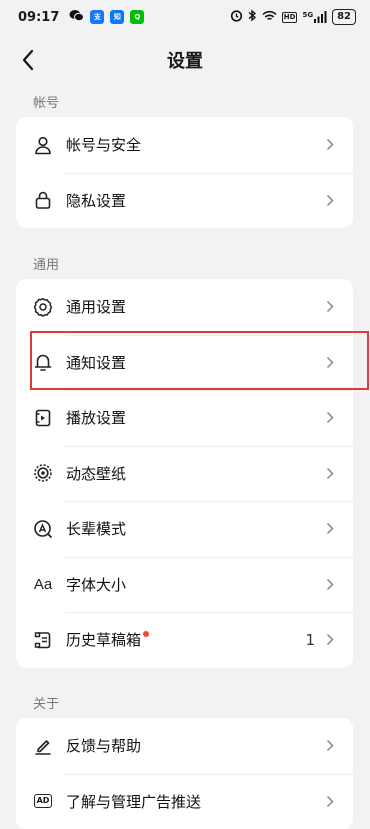 The image size is (370, 829). I want to click on battery-indicator: 82, so click(344, 17).